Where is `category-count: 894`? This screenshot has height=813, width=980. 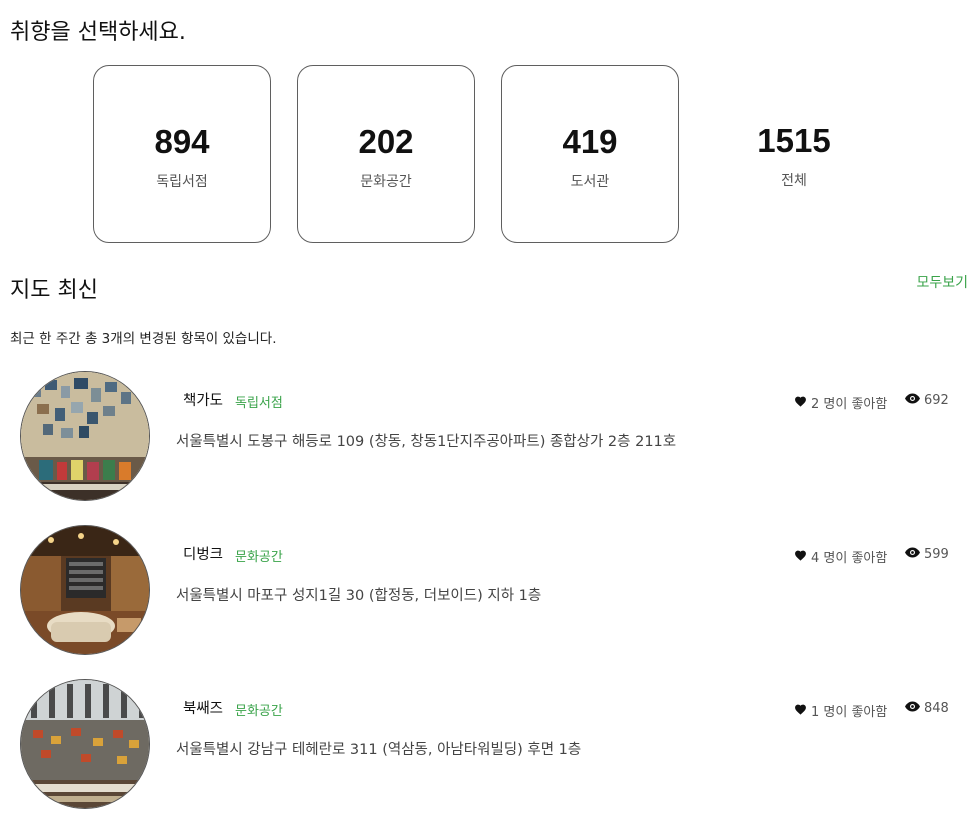 category-count: 894 is located at coordinates (182, 141).